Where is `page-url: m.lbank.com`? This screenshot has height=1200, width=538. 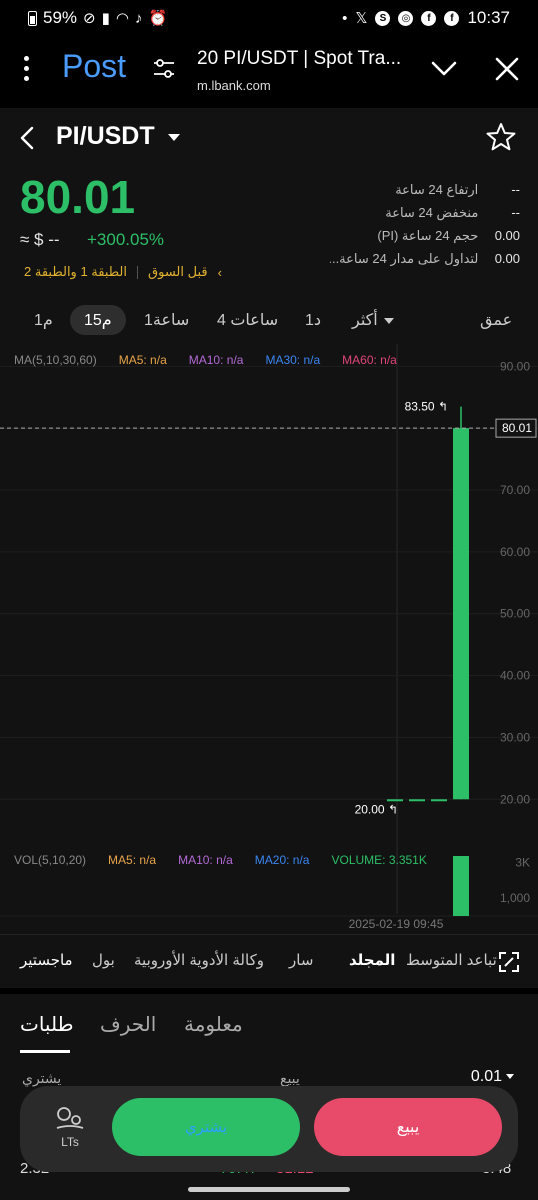 page-url: m.lbank.com is located at coordinates (234, 85).